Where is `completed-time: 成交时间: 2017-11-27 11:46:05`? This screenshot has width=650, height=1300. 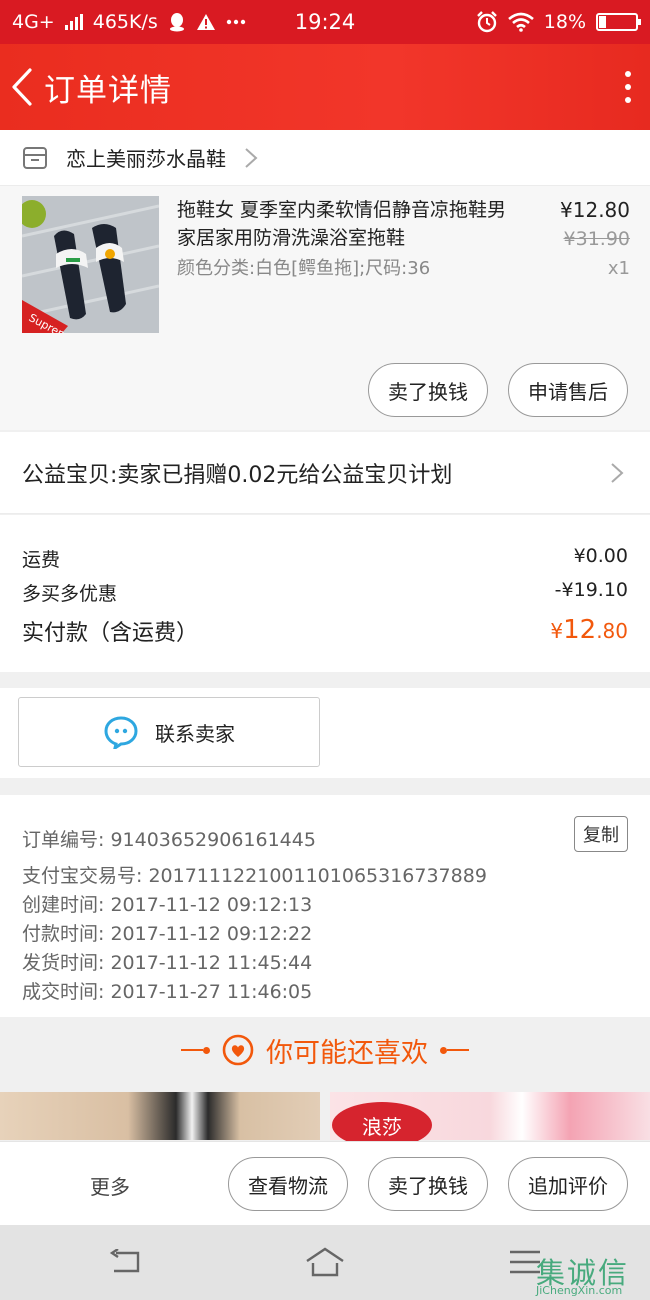
completed-time: 成交时间: 2017-11-27 11:46:05 is located at coordinates (167, 992).